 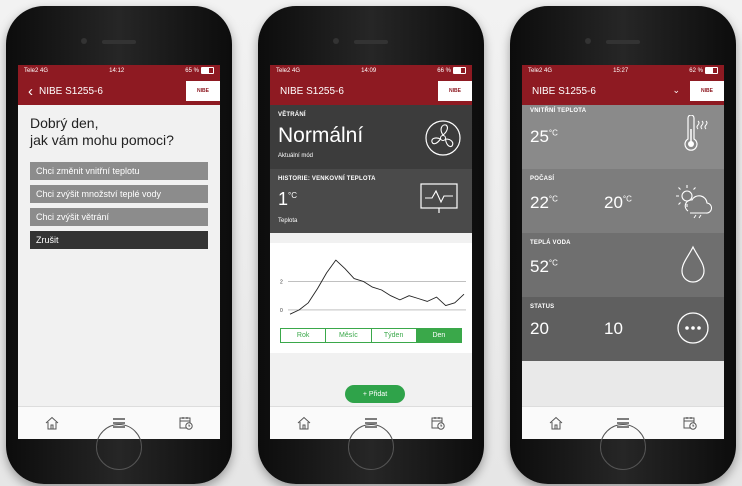 What do you see at coordinates (371, 137) in the screenshot?
I see `ventilation-card: VĚTRÁNÍ Normální Aktuální mód` at bounding box center [371, 137].